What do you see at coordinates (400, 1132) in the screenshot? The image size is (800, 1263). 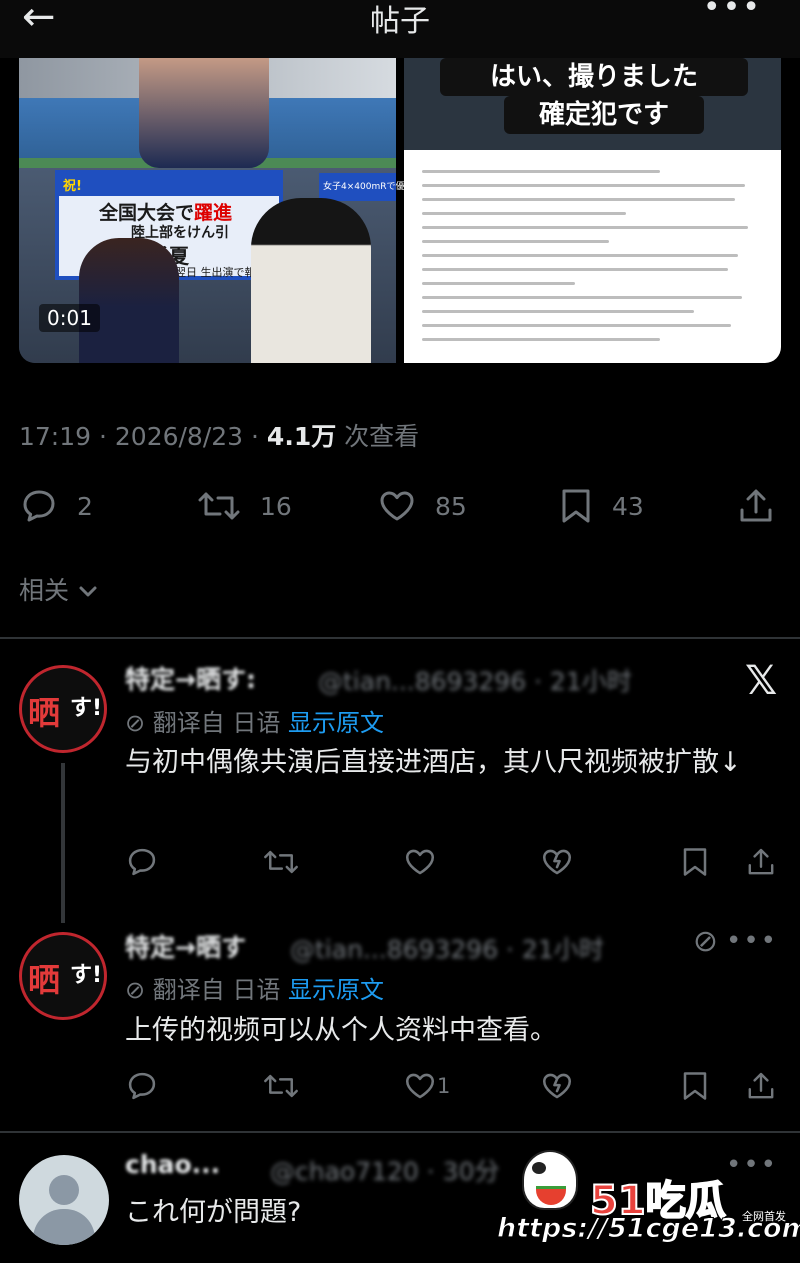 I see `reply-divider` at bounding box center [400, 1132].